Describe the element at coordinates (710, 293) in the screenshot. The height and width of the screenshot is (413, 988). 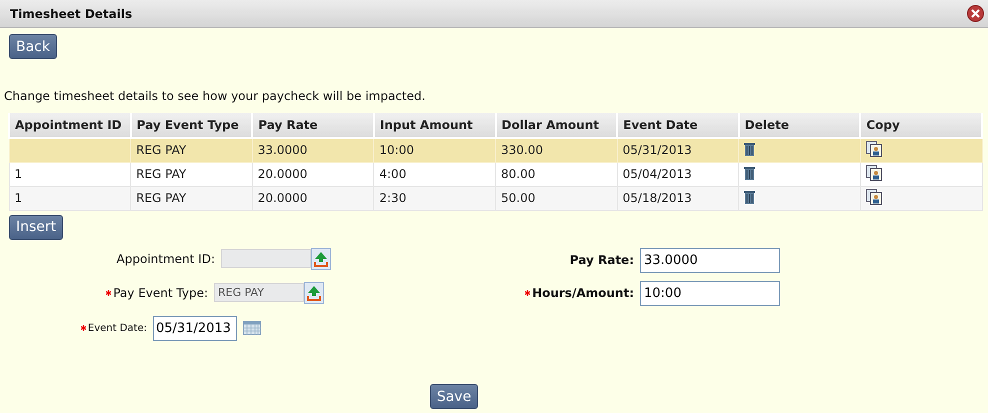
I see `input-field: 10:00` at that location.